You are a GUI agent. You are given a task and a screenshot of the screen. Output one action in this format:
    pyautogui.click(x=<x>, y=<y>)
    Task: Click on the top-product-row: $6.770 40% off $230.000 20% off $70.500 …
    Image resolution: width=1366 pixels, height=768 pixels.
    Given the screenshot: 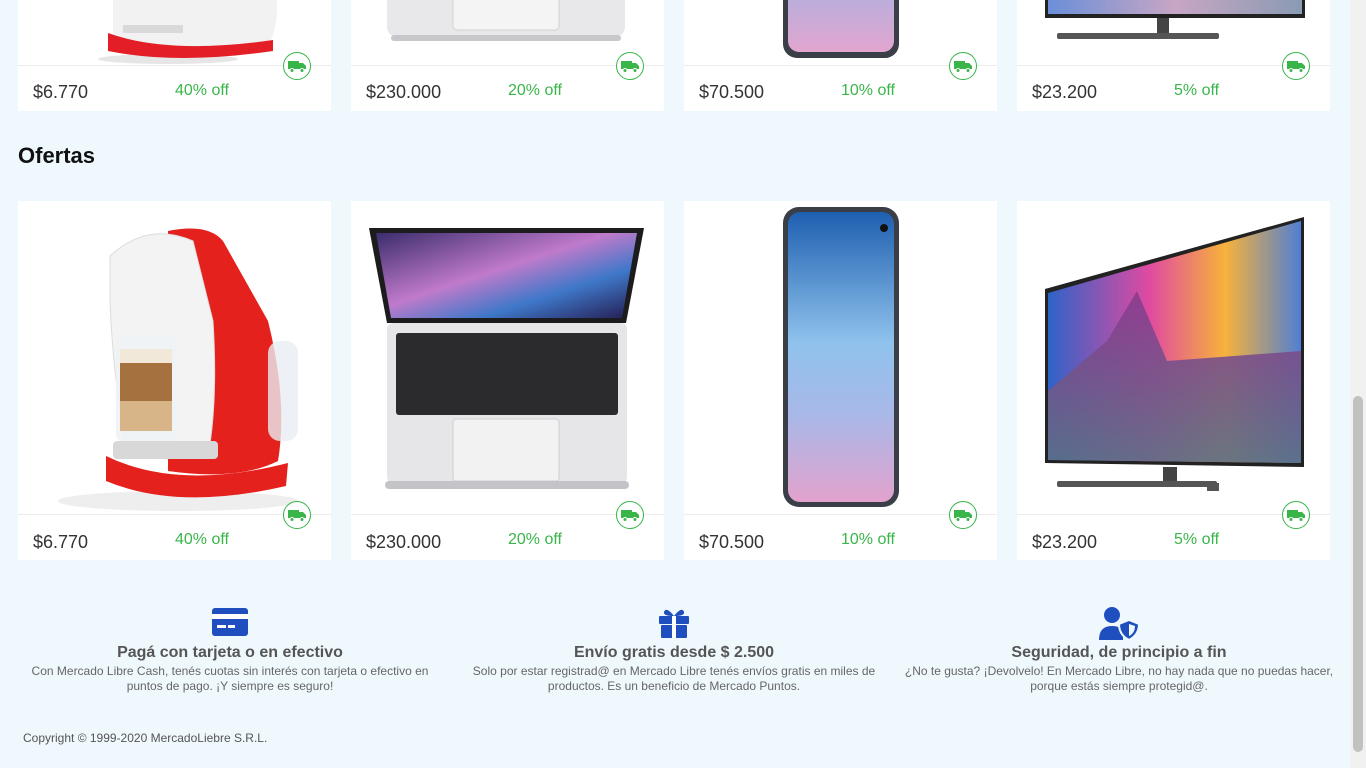 What is the action you would take?
    pyautogui.click(x=674, y=55)
    